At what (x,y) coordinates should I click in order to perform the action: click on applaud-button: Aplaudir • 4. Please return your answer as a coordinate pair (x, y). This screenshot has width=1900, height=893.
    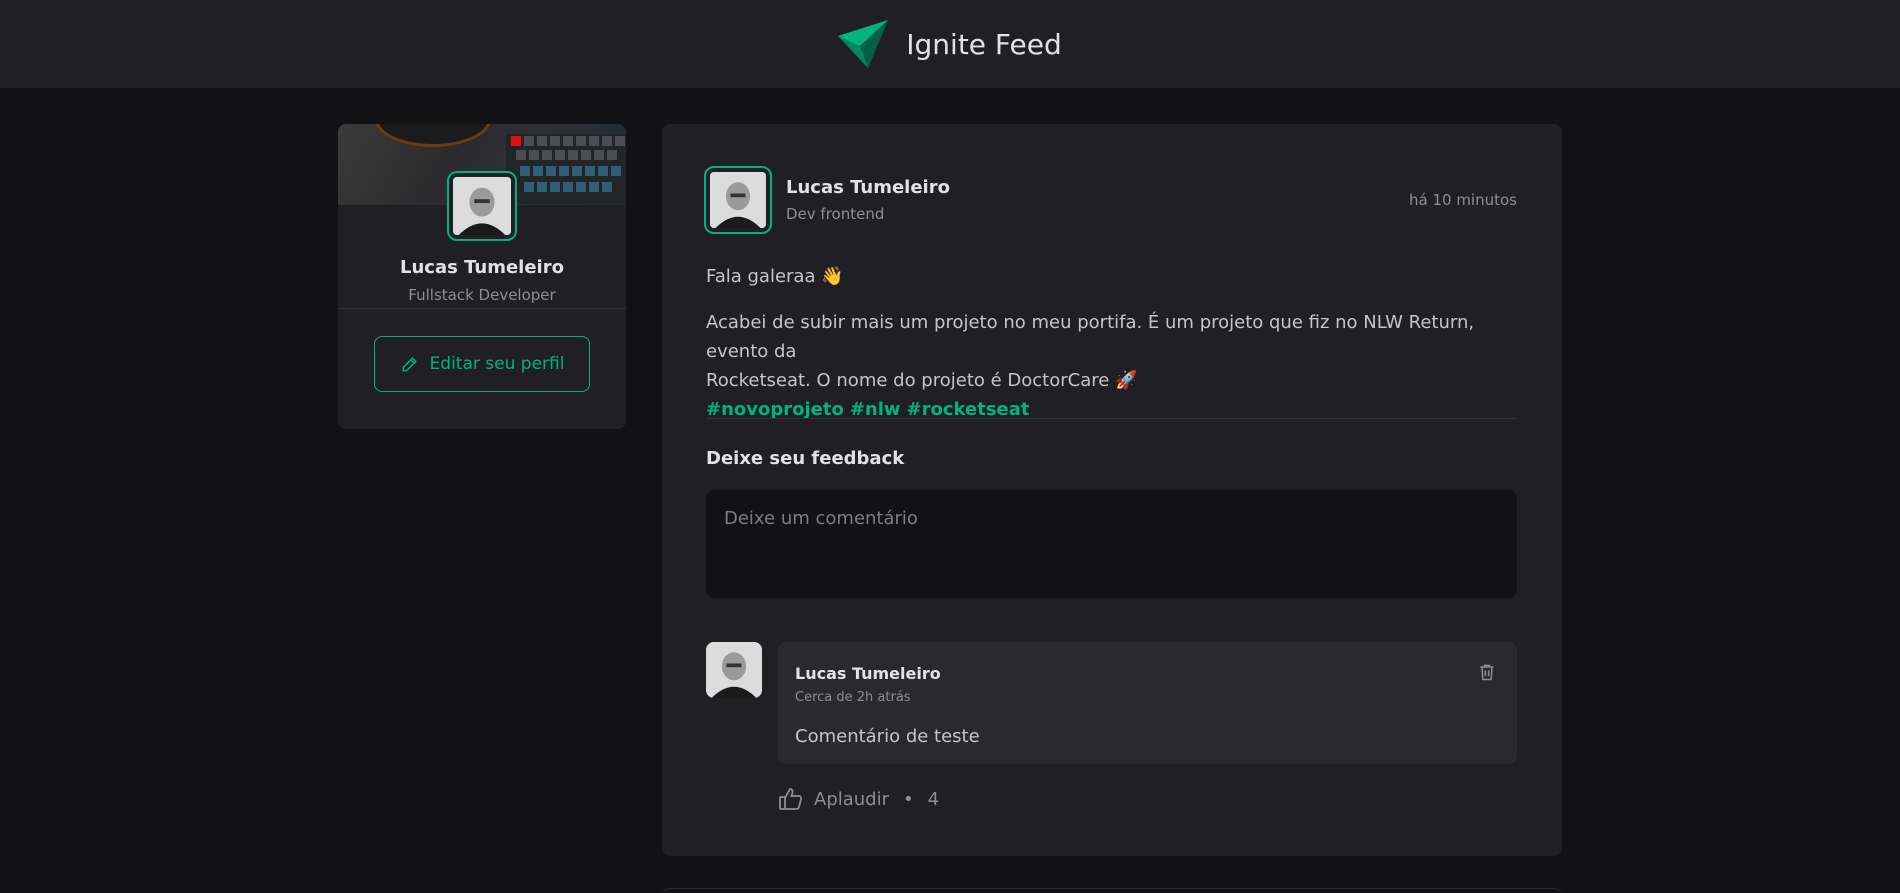
    Looking at the image, I should click on (858, 799).